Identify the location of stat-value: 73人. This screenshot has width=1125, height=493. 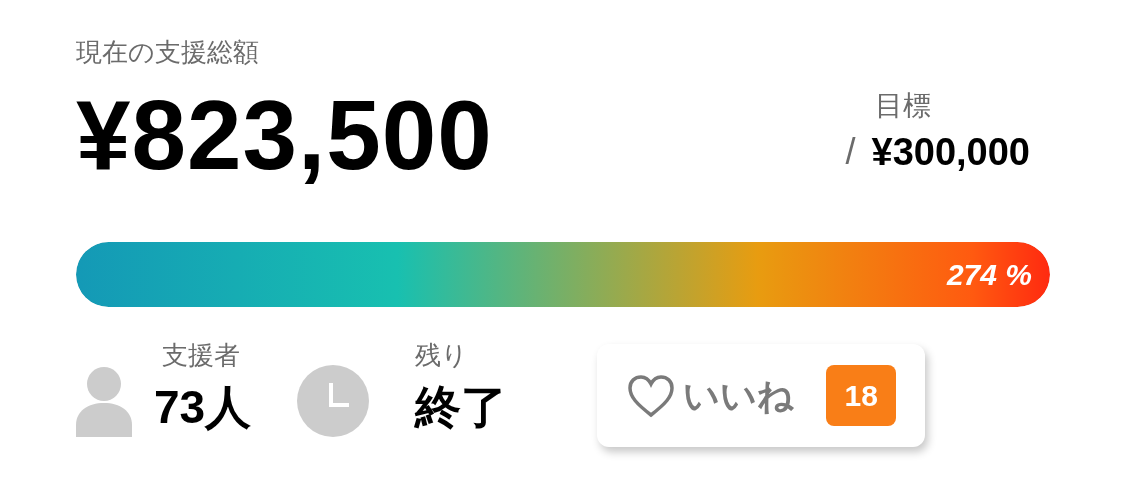
(203, 407).